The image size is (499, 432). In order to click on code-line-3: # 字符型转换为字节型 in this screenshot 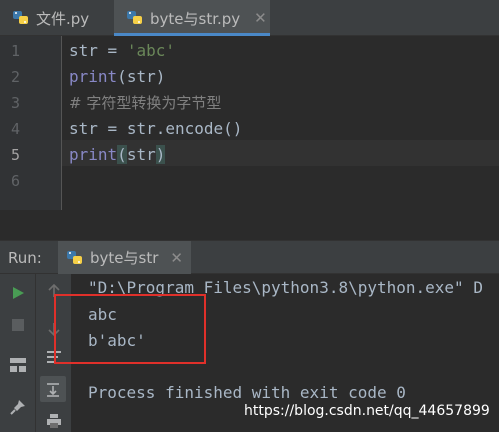, I will do `click(145, 103)`.